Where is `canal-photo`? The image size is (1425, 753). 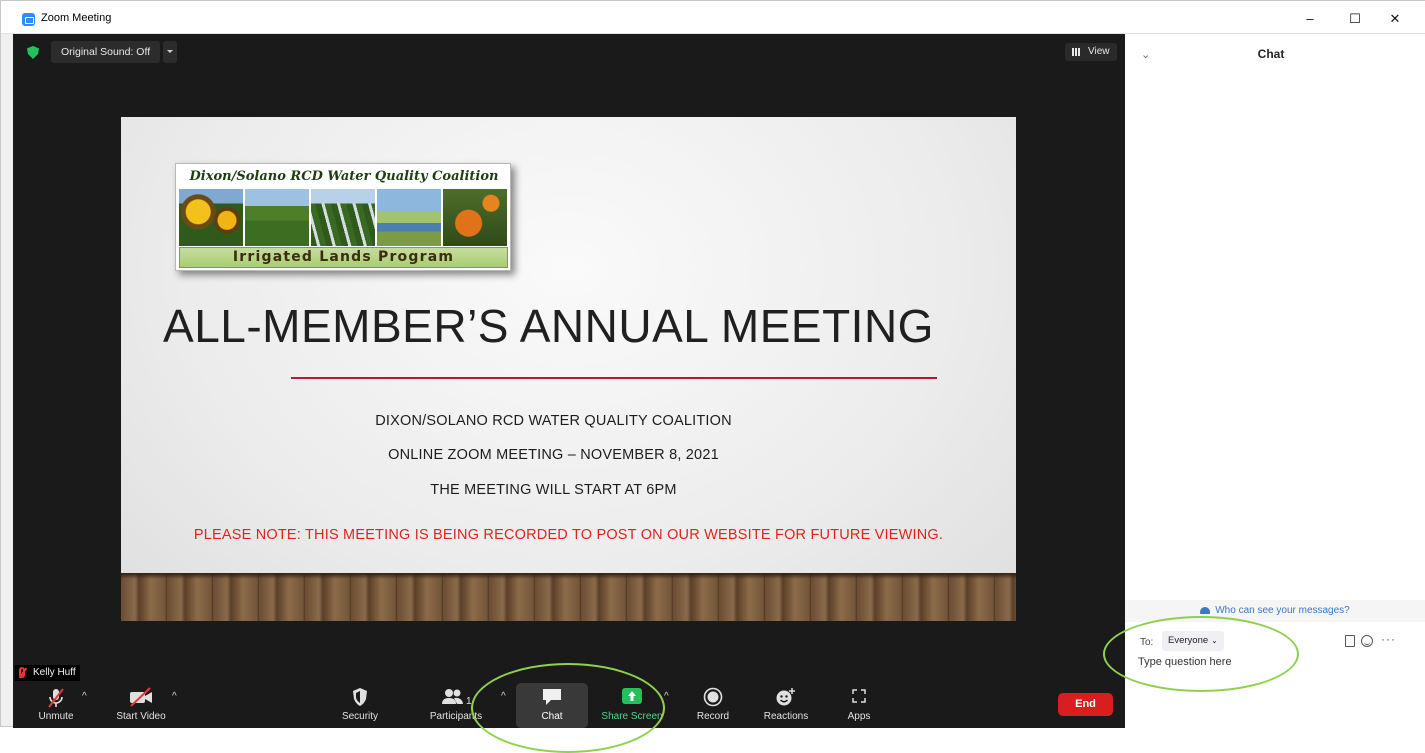 canal-photo is located at coordinates (409, 217).